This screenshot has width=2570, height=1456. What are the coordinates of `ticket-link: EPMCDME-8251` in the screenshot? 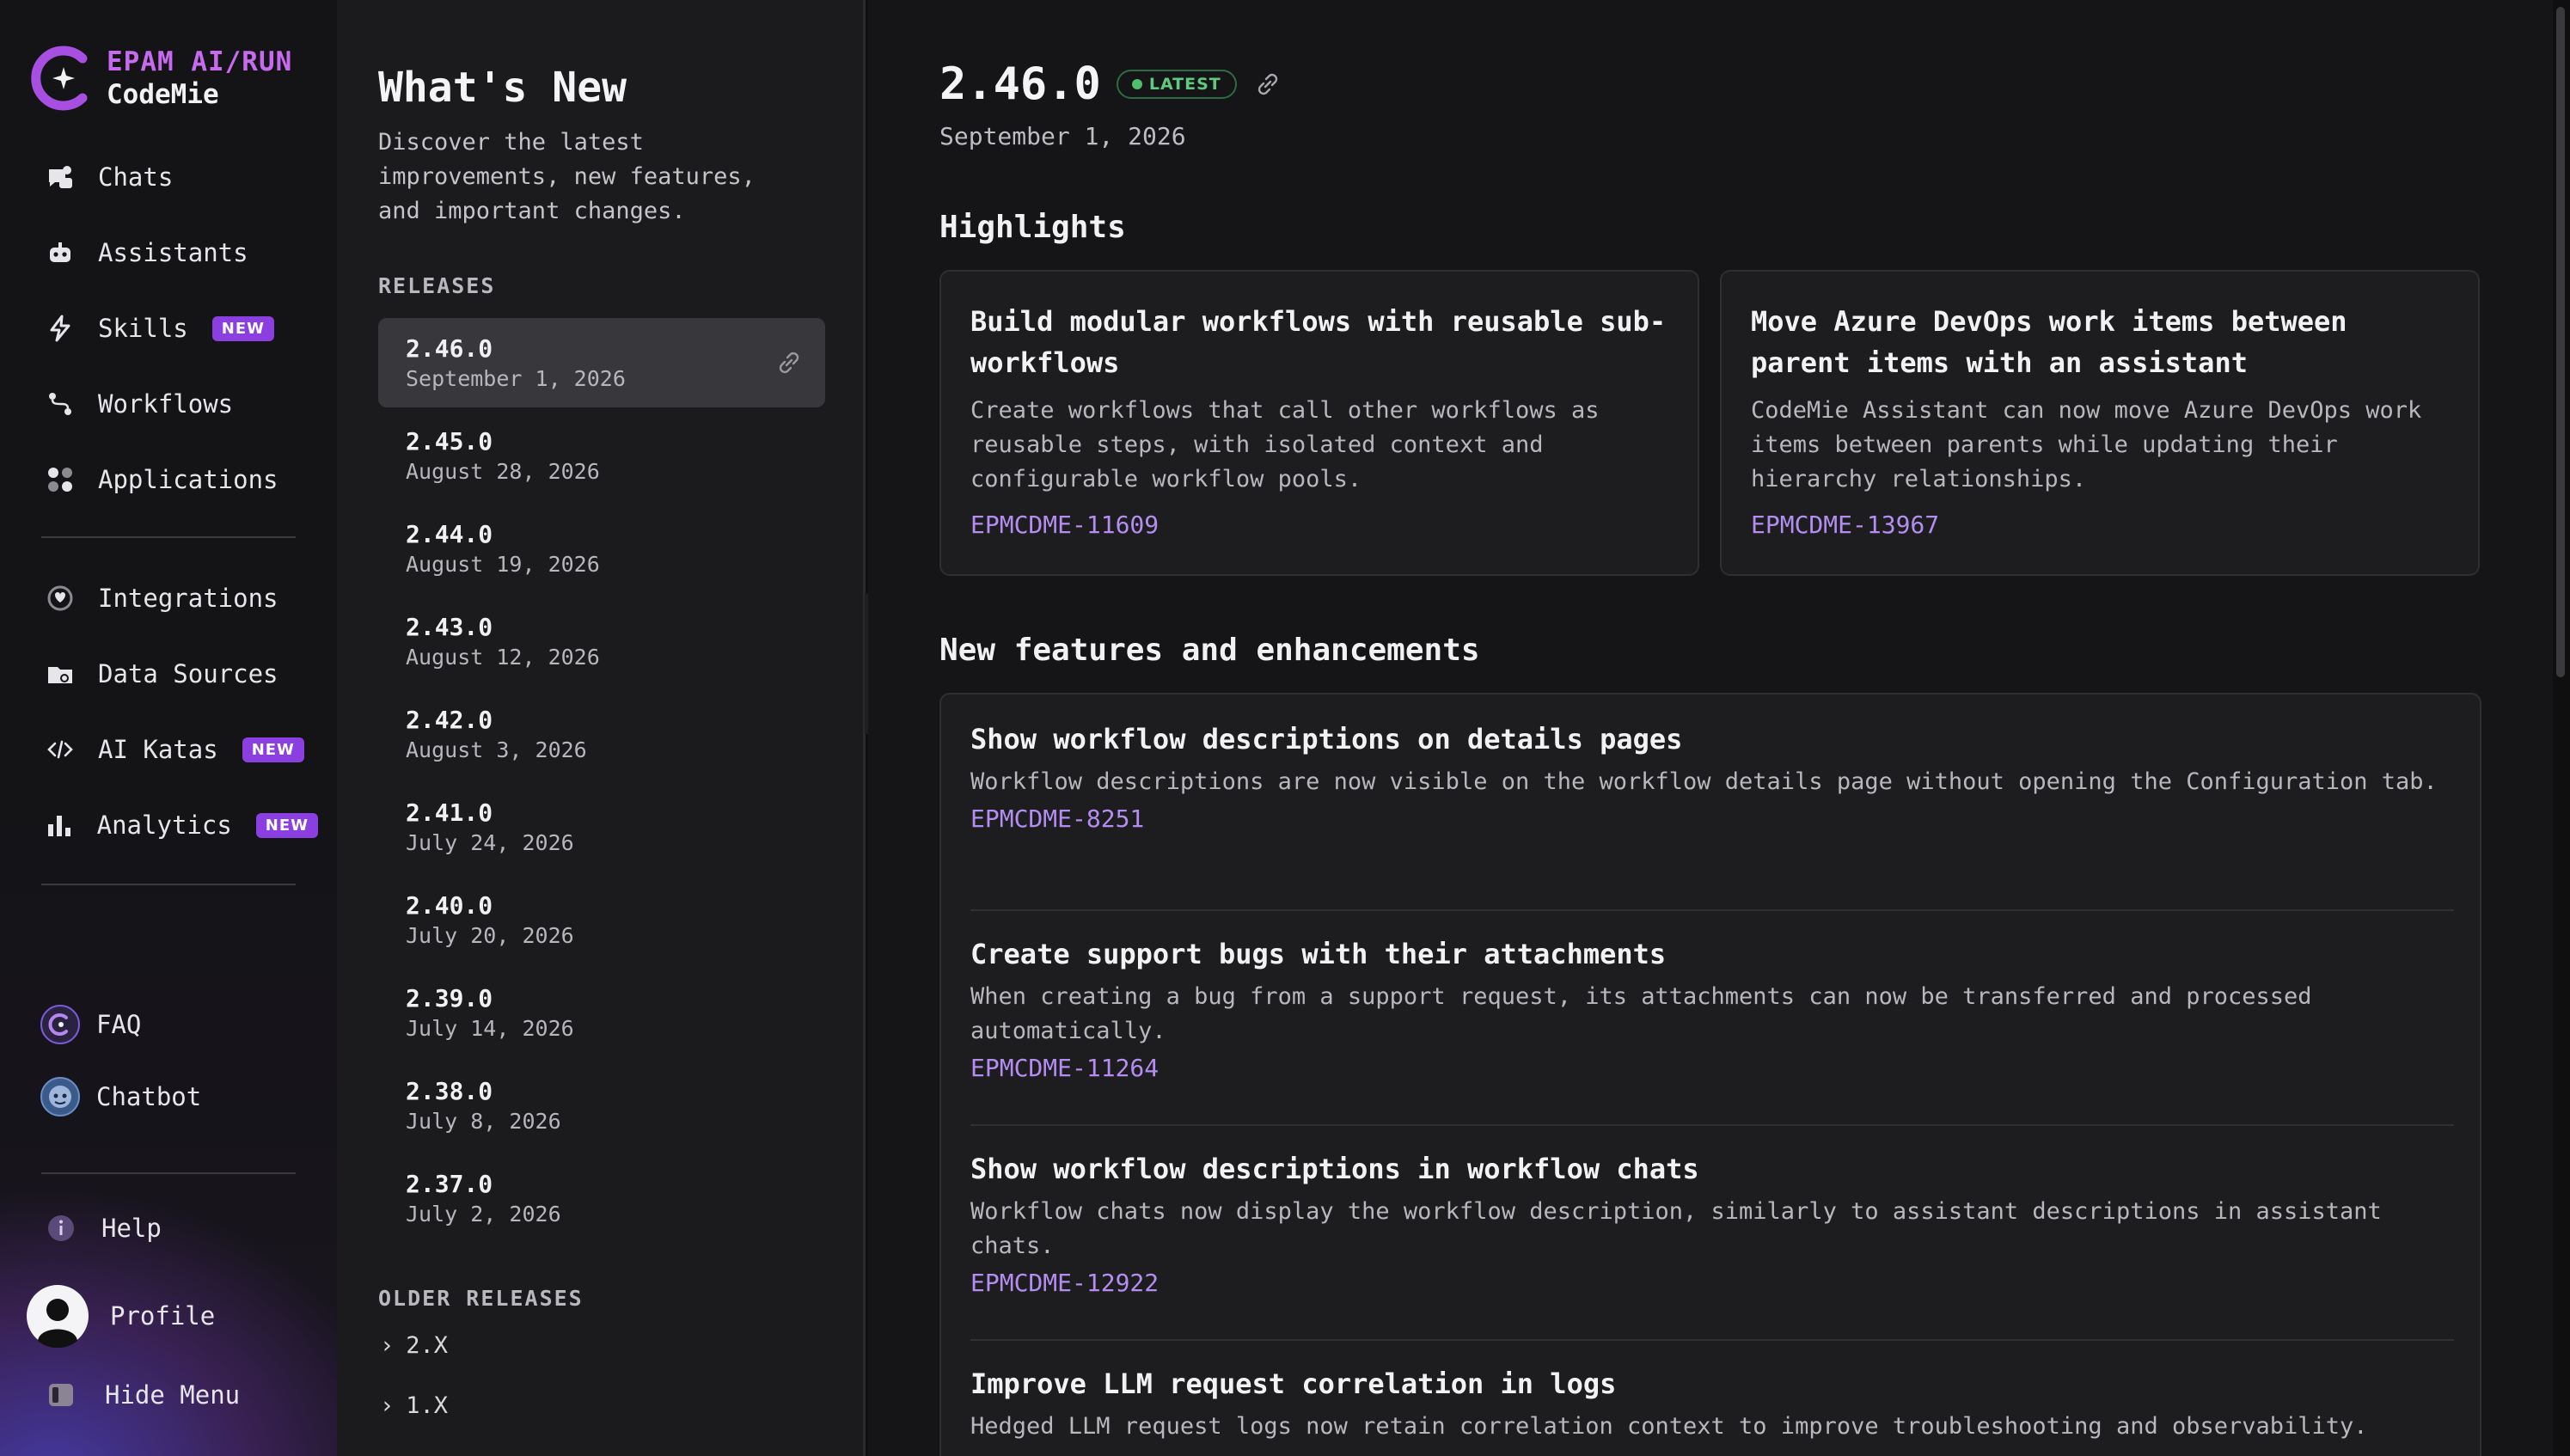 It's located at (1057, 819).